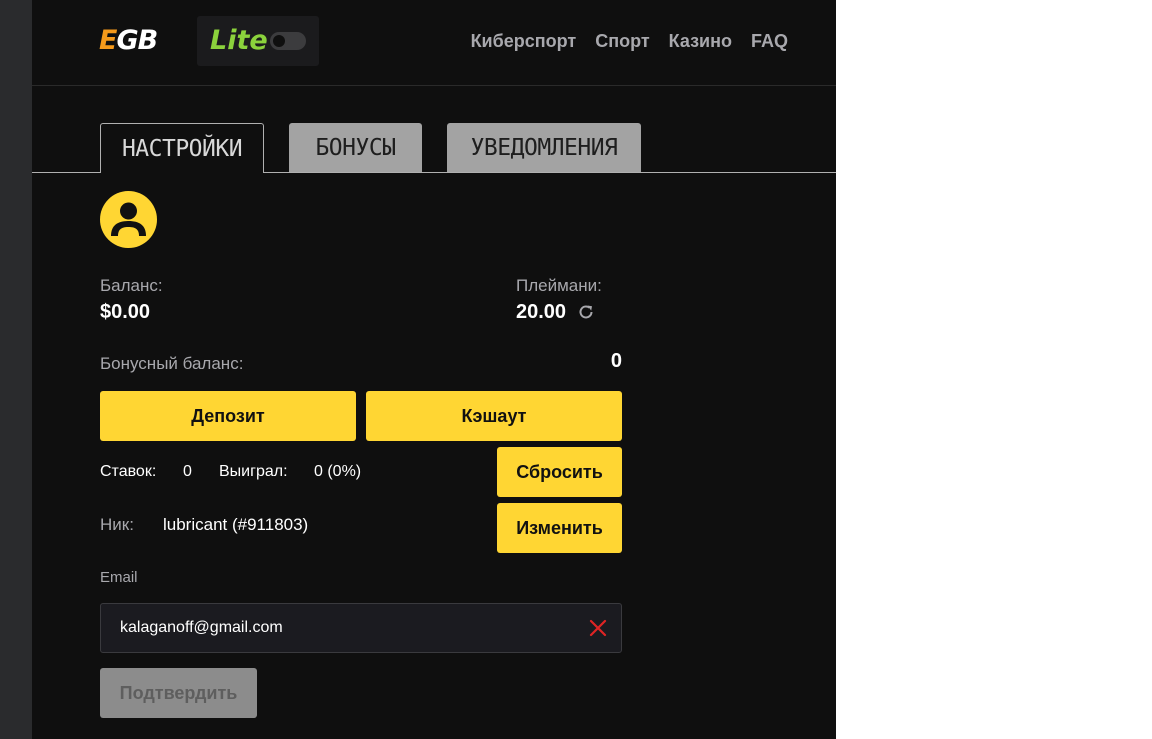 This screenshot has height=739, width=1152. Describe the element at coordinates (119, 577) in the screenshot. I see `email-label: Email` at that location.